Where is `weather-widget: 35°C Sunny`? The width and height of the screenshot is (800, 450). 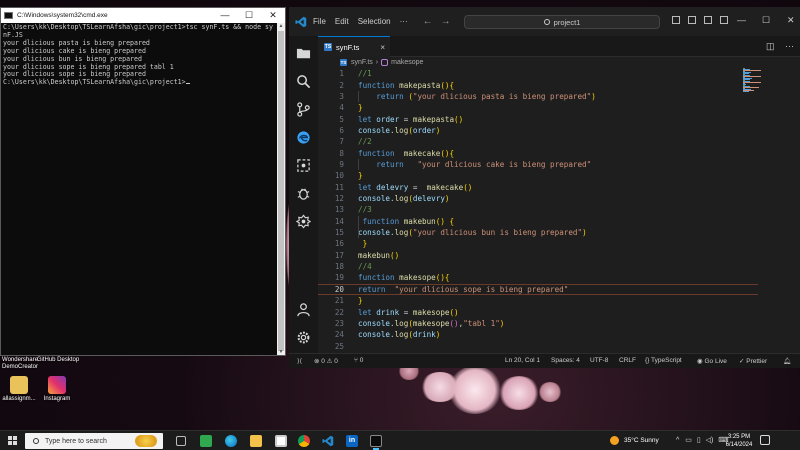
weather-widget: 35°C Sunny is located at coordinates (634, 440).